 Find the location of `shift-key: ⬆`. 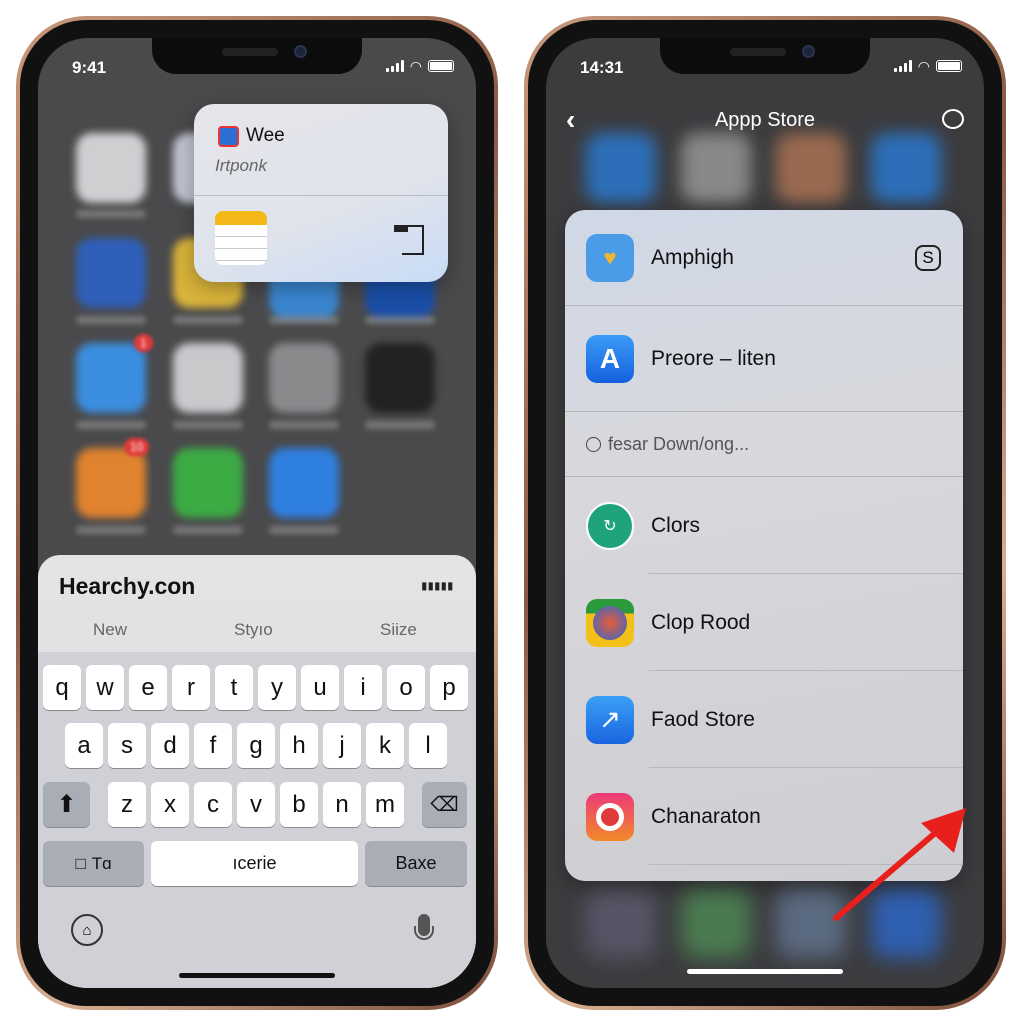

shift-key: ⬆ is located at coordinates (66, 804).